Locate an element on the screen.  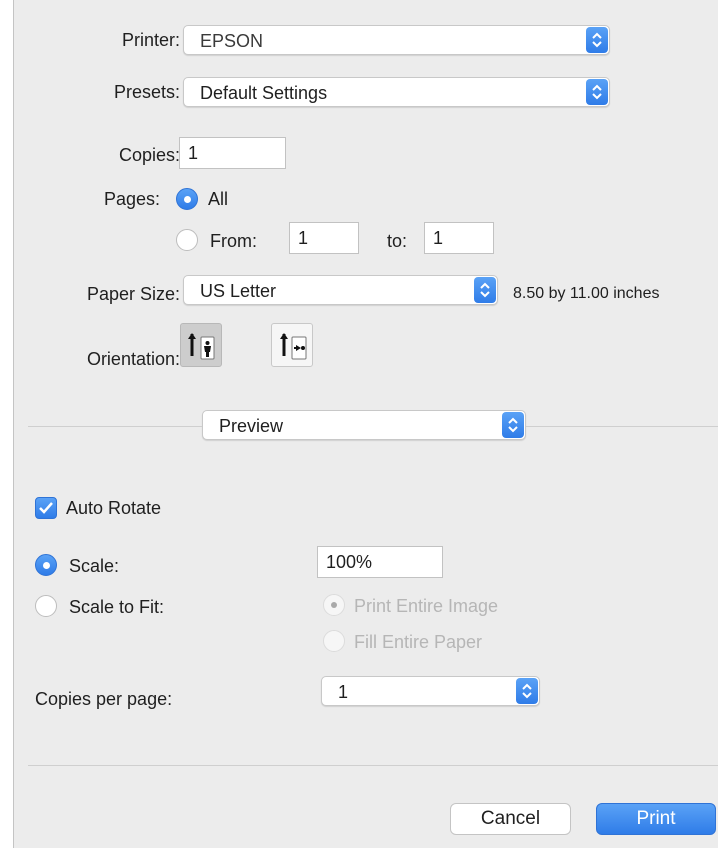
pages-from-value: 1 is located at coordinates (303, 238).